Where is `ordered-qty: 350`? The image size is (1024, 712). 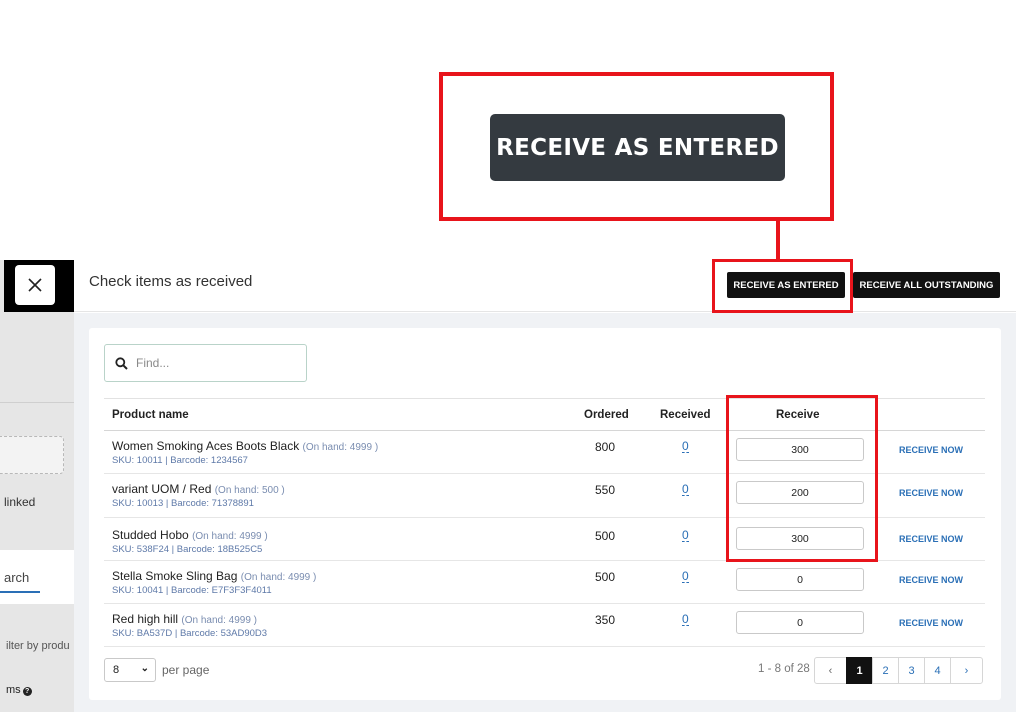 ordered-qty: 350 is located at coordinates (604, 620).